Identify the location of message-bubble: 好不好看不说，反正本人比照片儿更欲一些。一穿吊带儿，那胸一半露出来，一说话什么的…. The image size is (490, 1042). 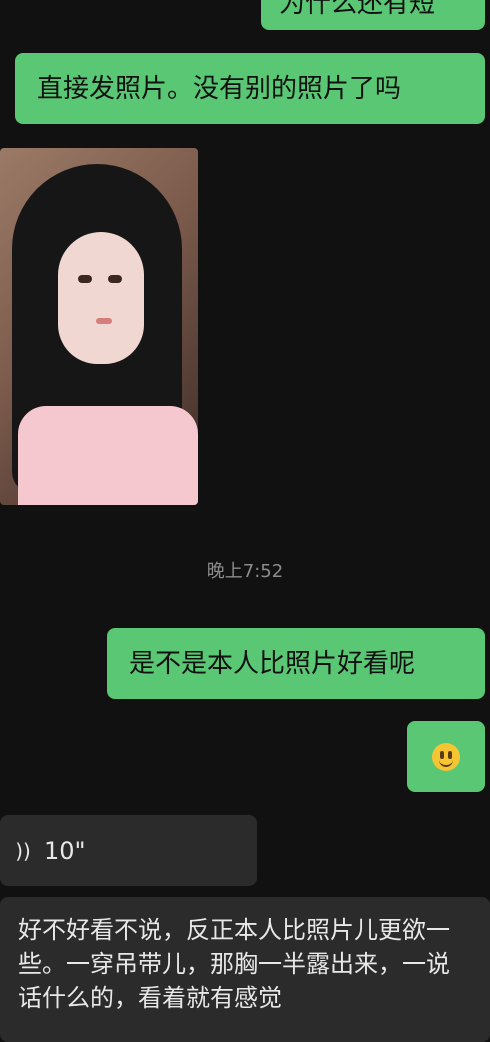
(245, 969).